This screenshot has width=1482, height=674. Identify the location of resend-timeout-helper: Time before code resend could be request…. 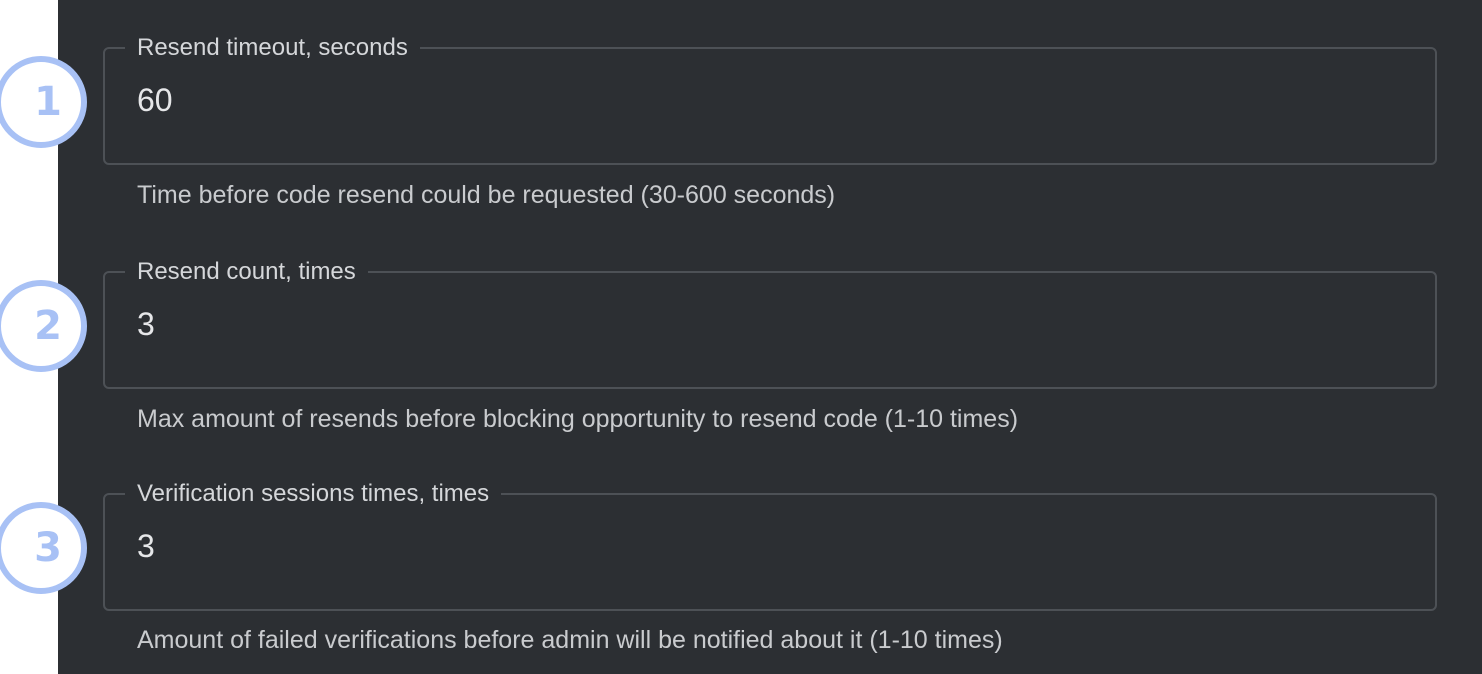
(486, 195).